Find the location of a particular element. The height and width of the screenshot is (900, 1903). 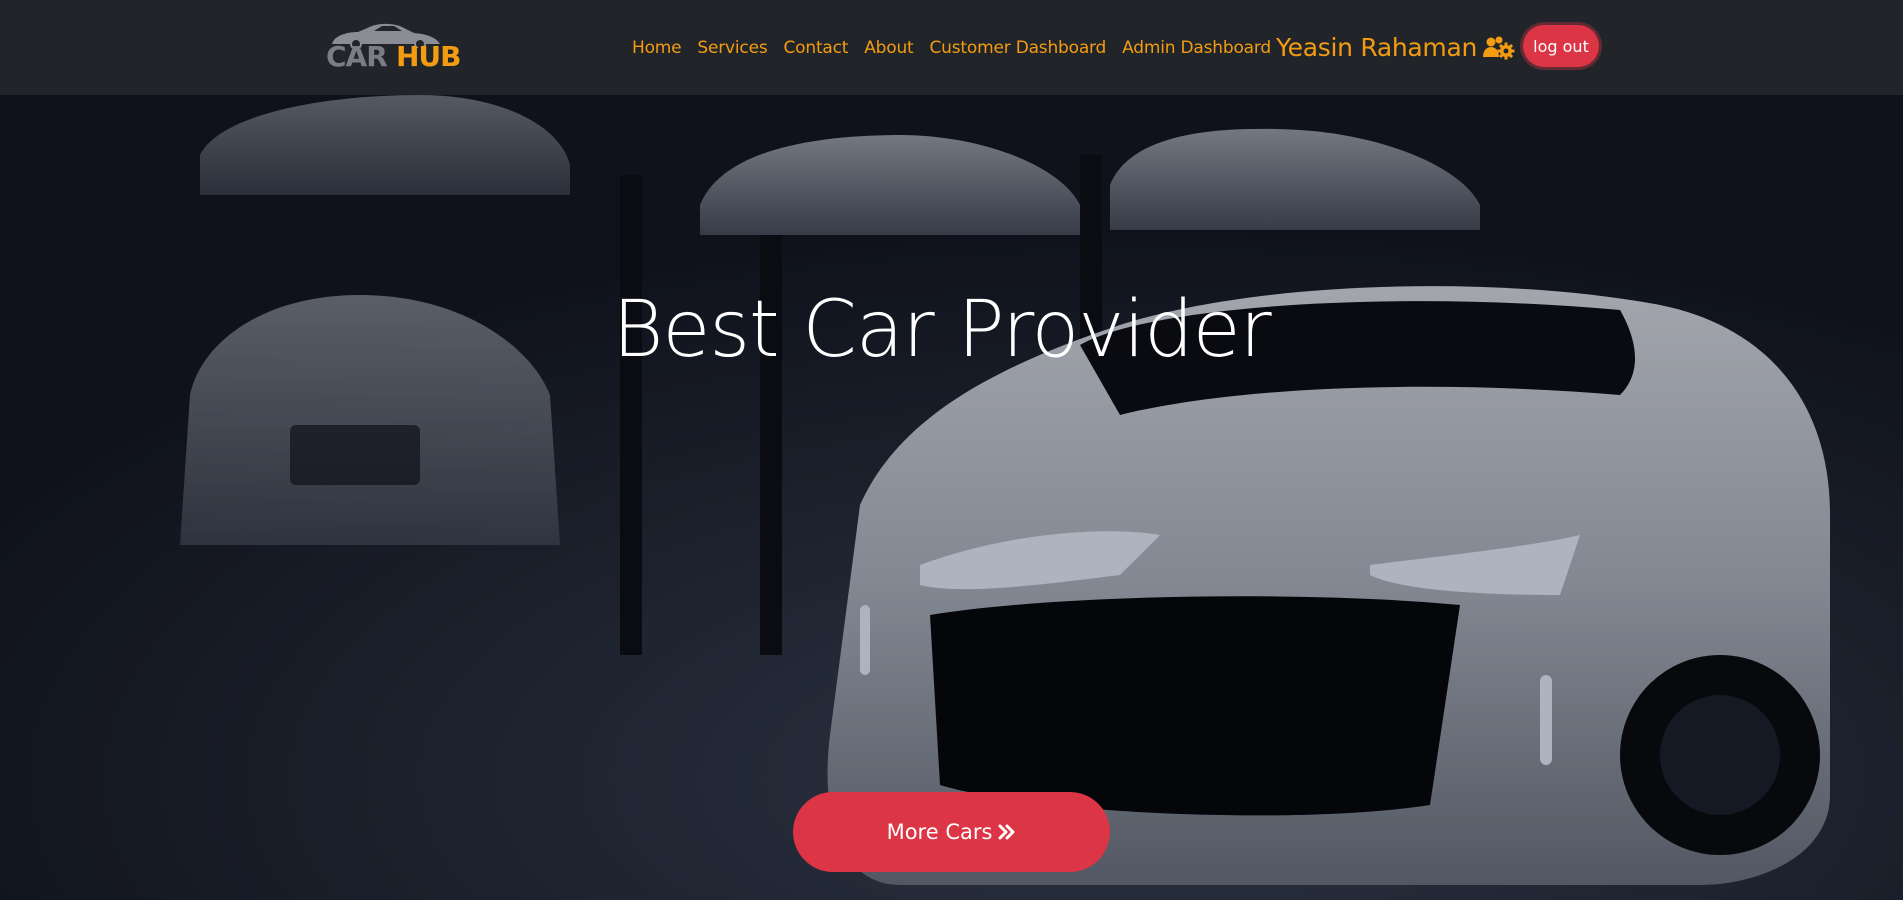

more-cars-label: More Cars is located at coordinates (939, 832).